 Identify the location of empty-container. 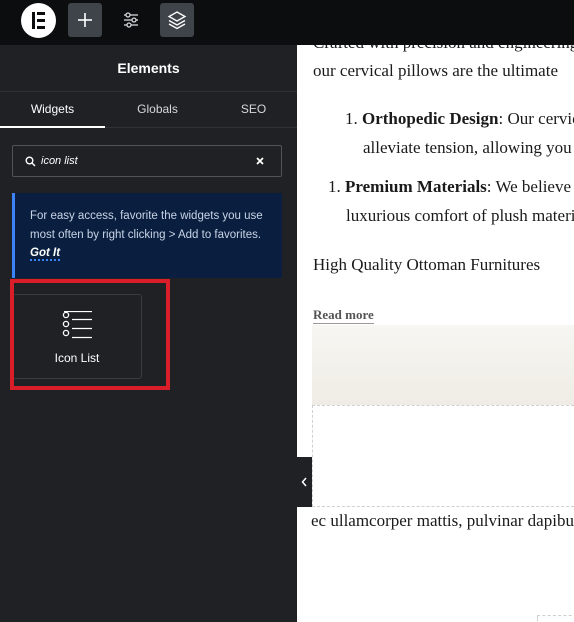
(555, 618).